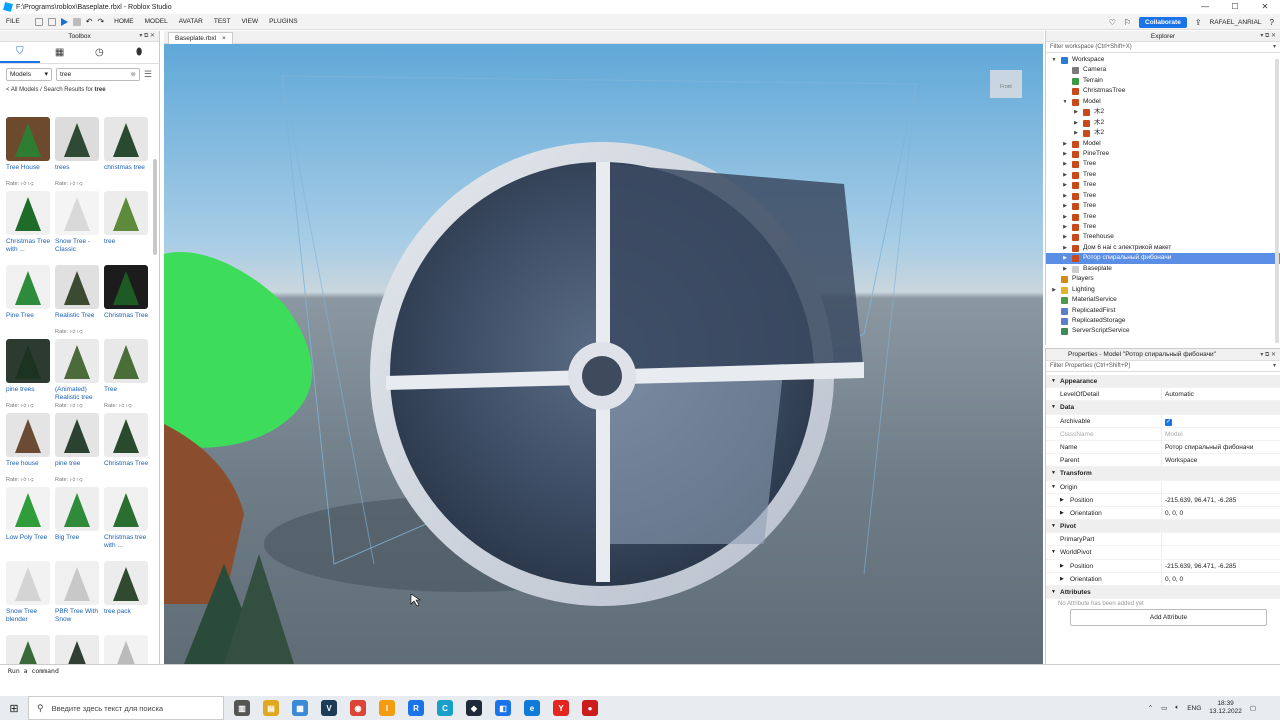 The height and width of the screenshot is (720, 1280). Describe the element at coordinates (1163, 290) in the screenshot. I see `explorer-row: ▶ Lighting` at that location.